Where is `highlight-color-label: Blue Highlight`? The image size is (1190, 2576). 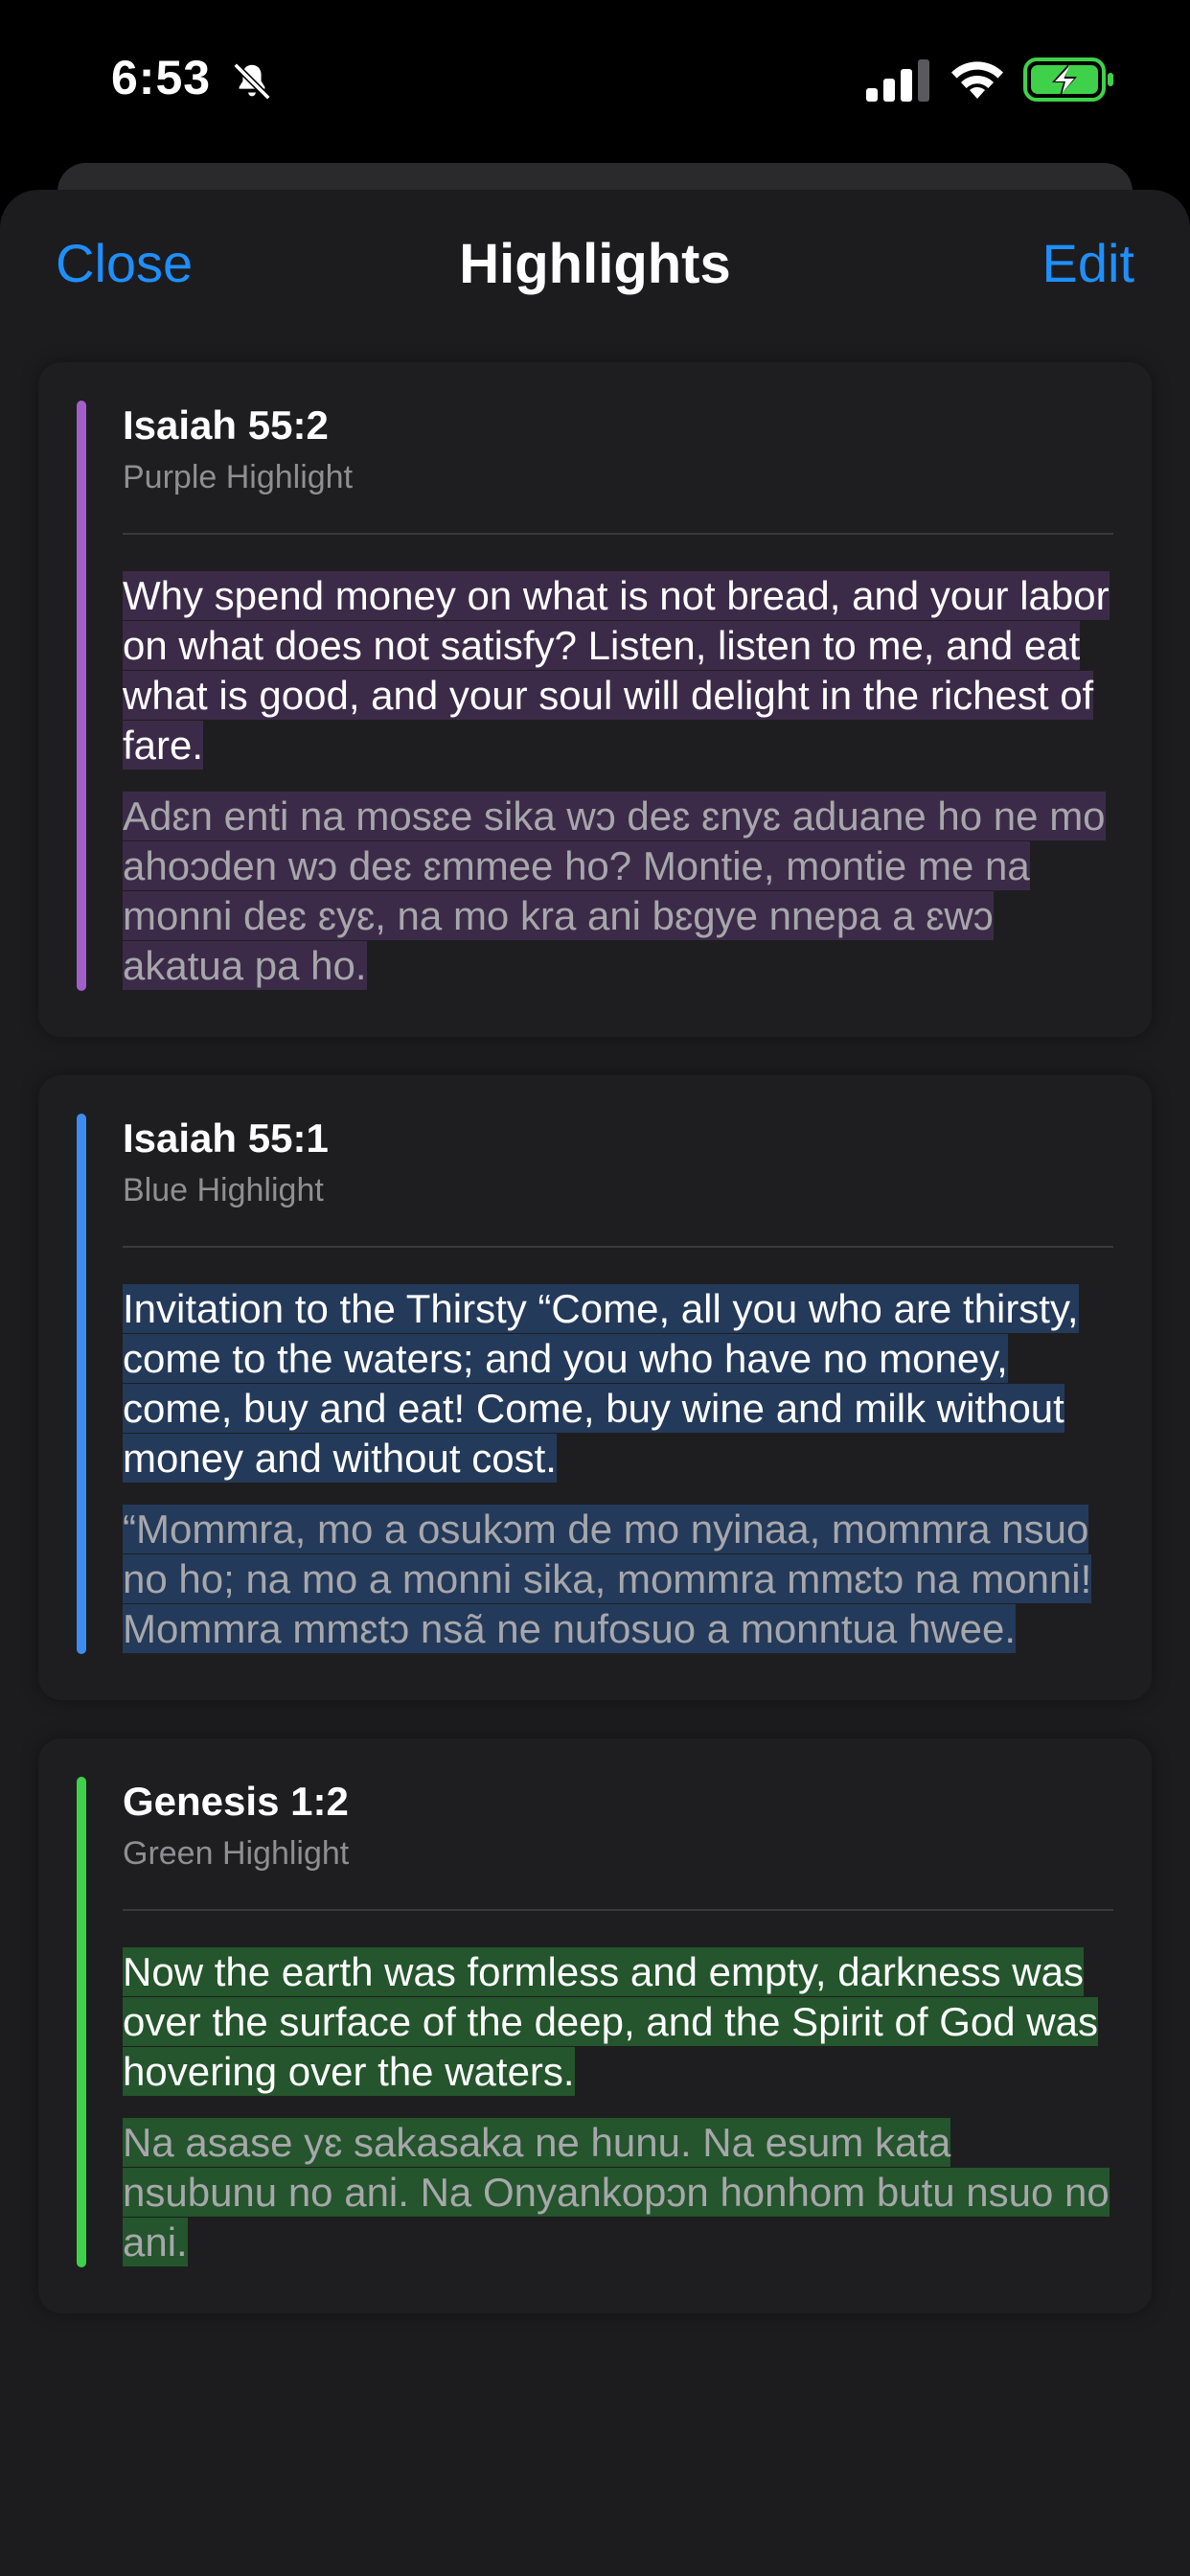
highlight-color-label: Blue Highlight is located at coordinates (224, 1190).